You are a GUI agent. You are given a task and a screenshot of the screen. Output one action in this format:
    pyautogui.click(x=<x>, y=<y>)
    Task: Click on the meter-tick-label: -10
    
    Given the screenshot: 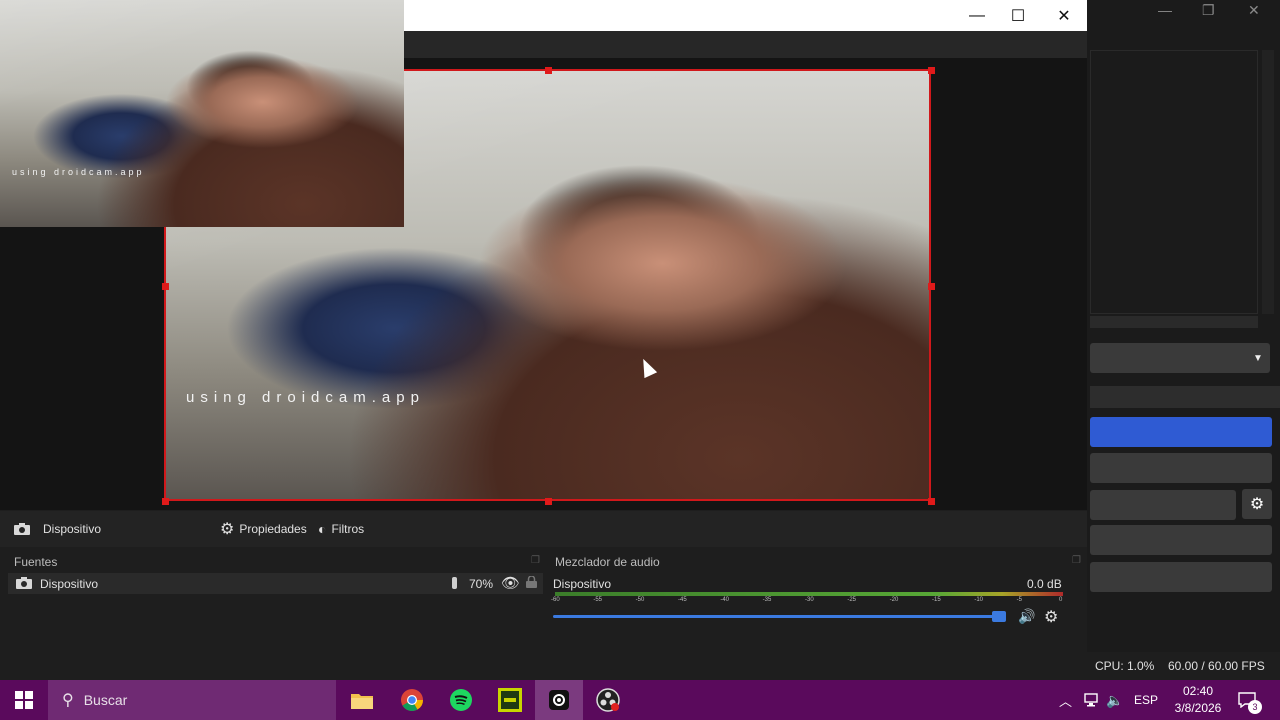 What is the action you would take?
    pyautogui.click(x=978, y=600)
    